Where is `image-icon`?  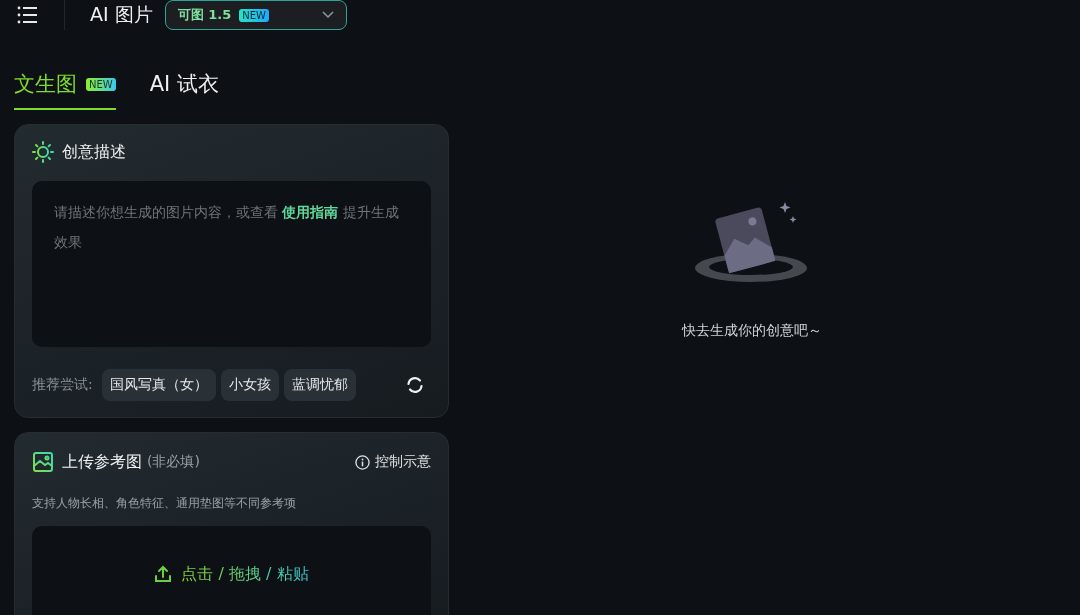
image-icon is located at coordinates (43, 462).